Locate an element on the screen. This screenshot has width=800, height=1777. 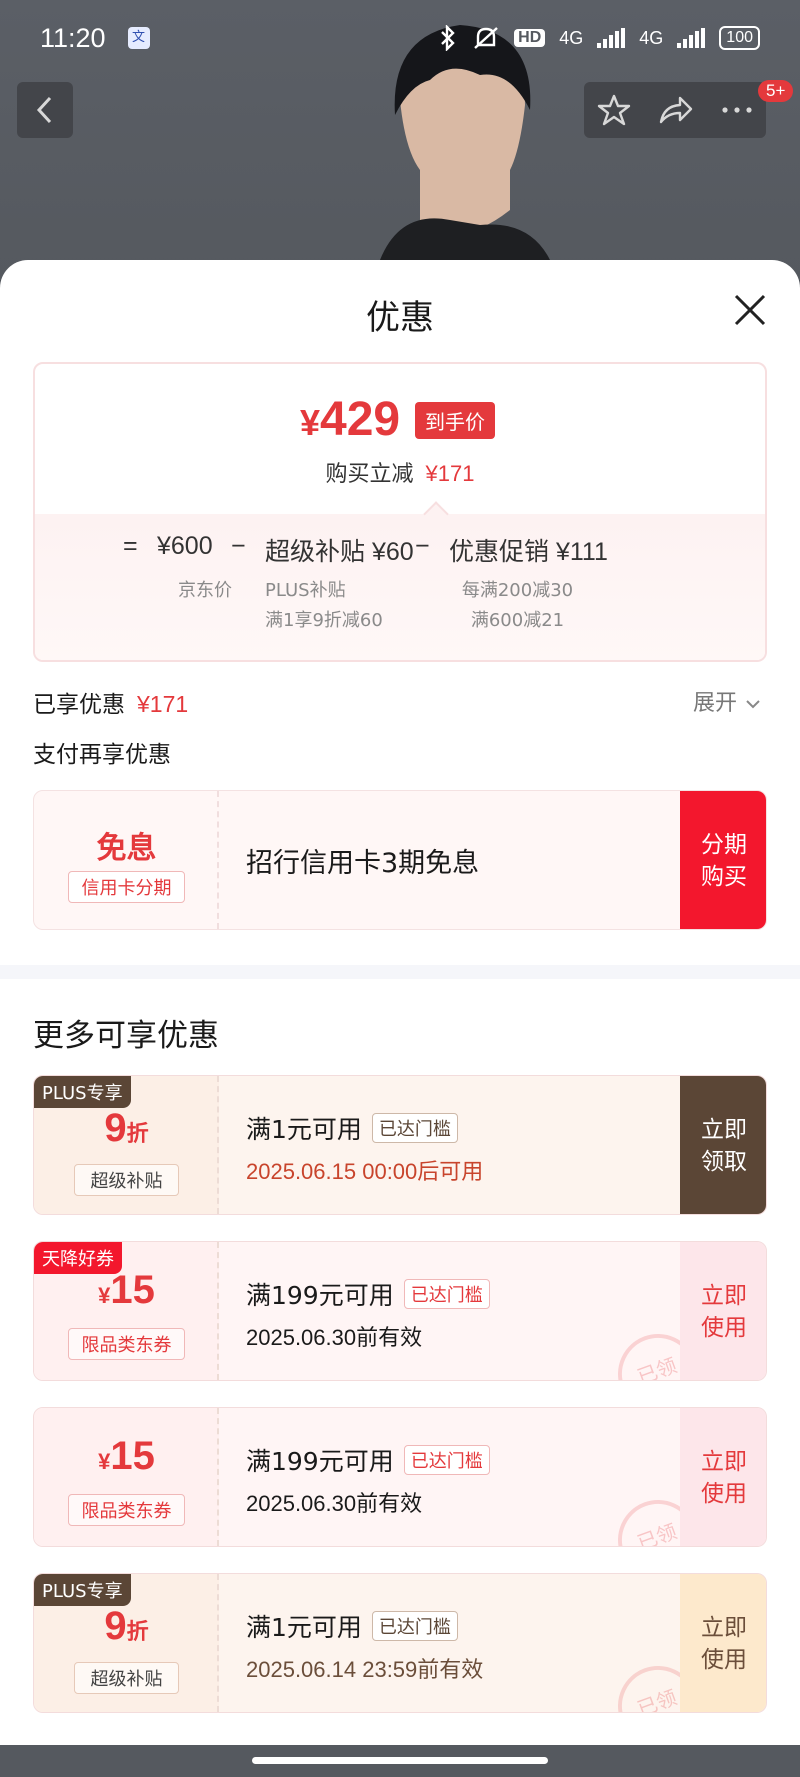
installment-left: 免息 信用卡分期 is located at coordinates (126, 860).